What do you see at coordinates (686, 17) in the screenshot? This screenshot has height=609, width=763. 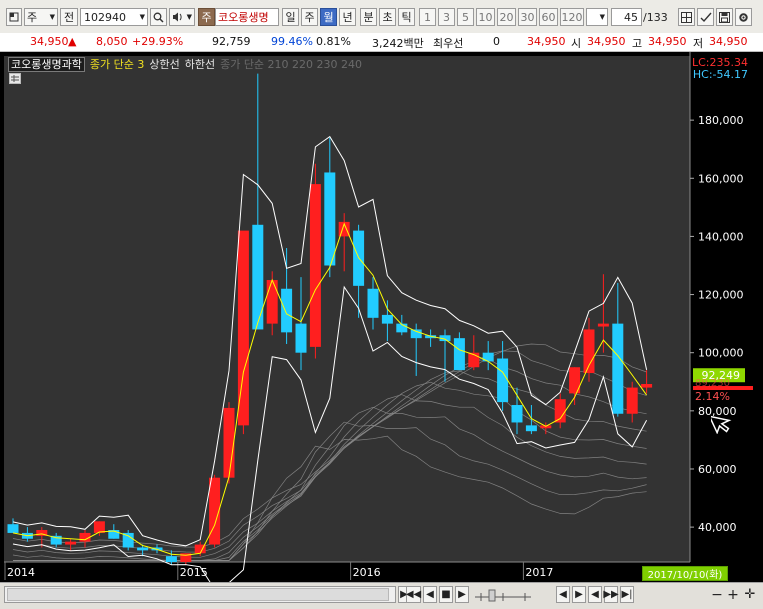 I see `grid-icon` at bounding box center [686, 17].